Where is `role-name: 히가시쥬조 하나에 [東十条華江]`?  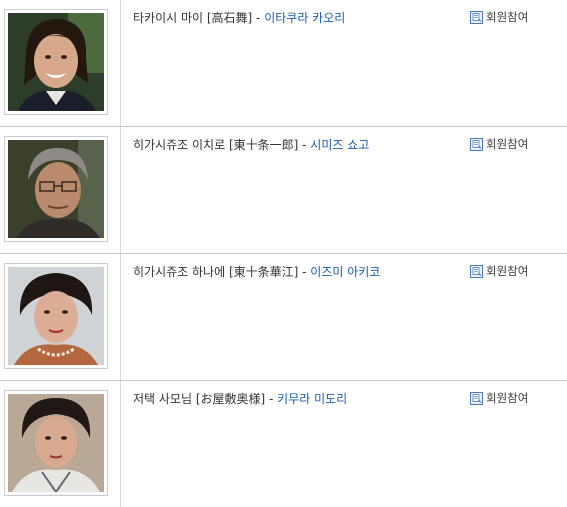
role-name: 히가시쥬조 하나에 [東十条華江] is located at coordinates (216, 272).